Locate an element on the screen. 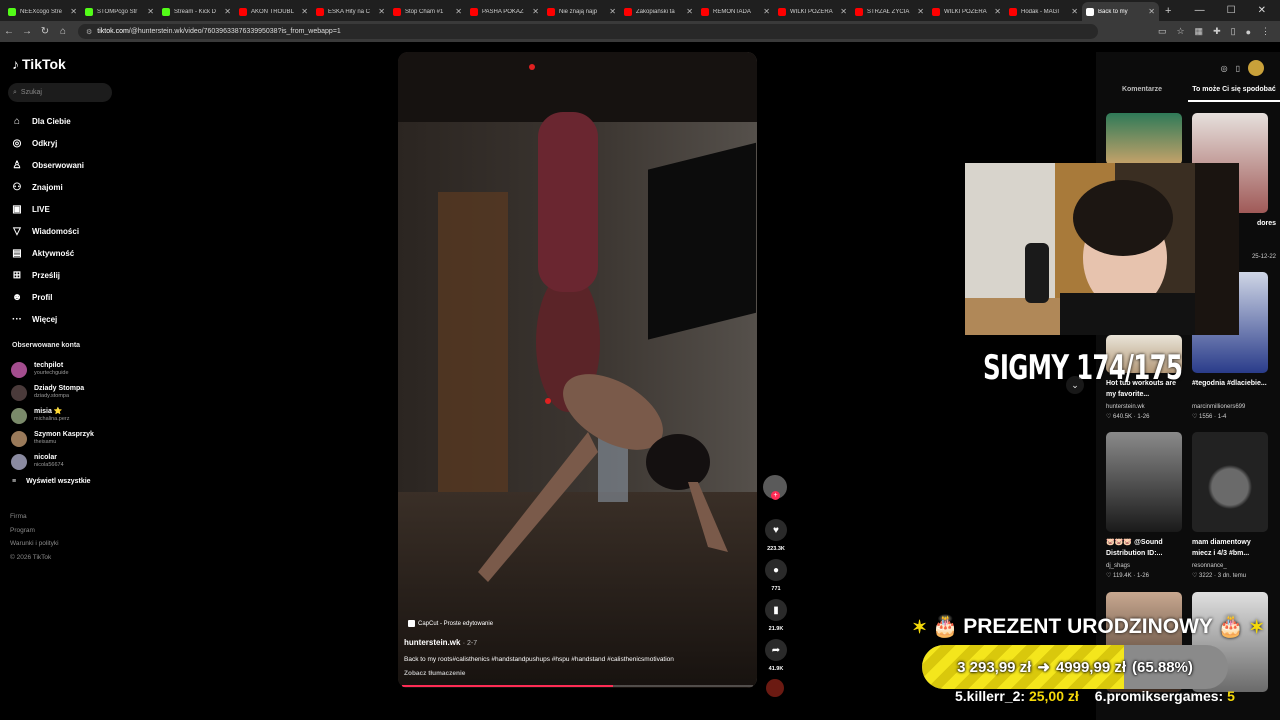 The image size is (1280, 720). sidebar-item: ◎ Odkryj is located at coordinates (65, 143).